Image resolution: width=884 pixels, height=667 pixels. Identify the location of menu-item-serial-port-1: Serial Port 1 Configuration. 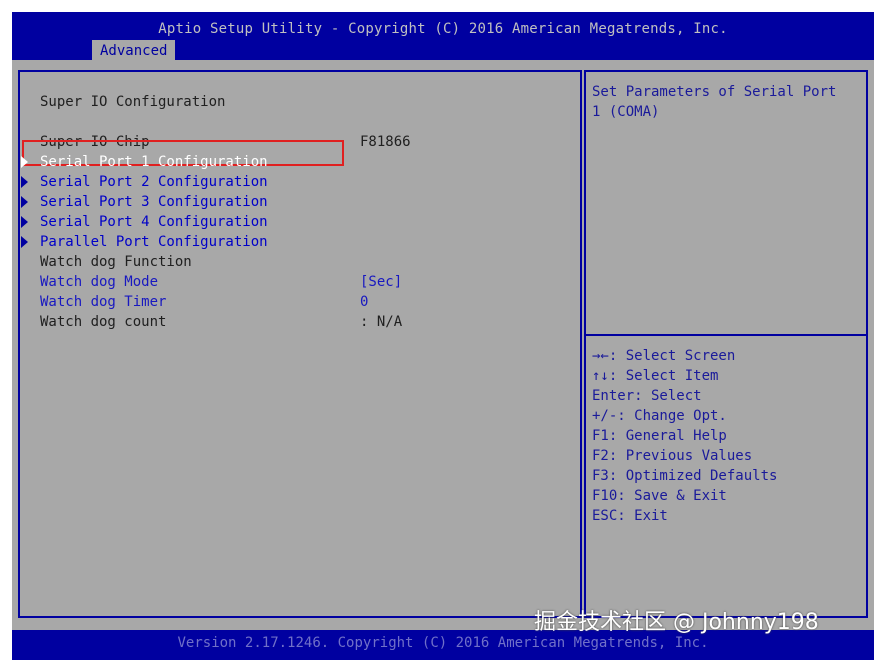
(144, 162).